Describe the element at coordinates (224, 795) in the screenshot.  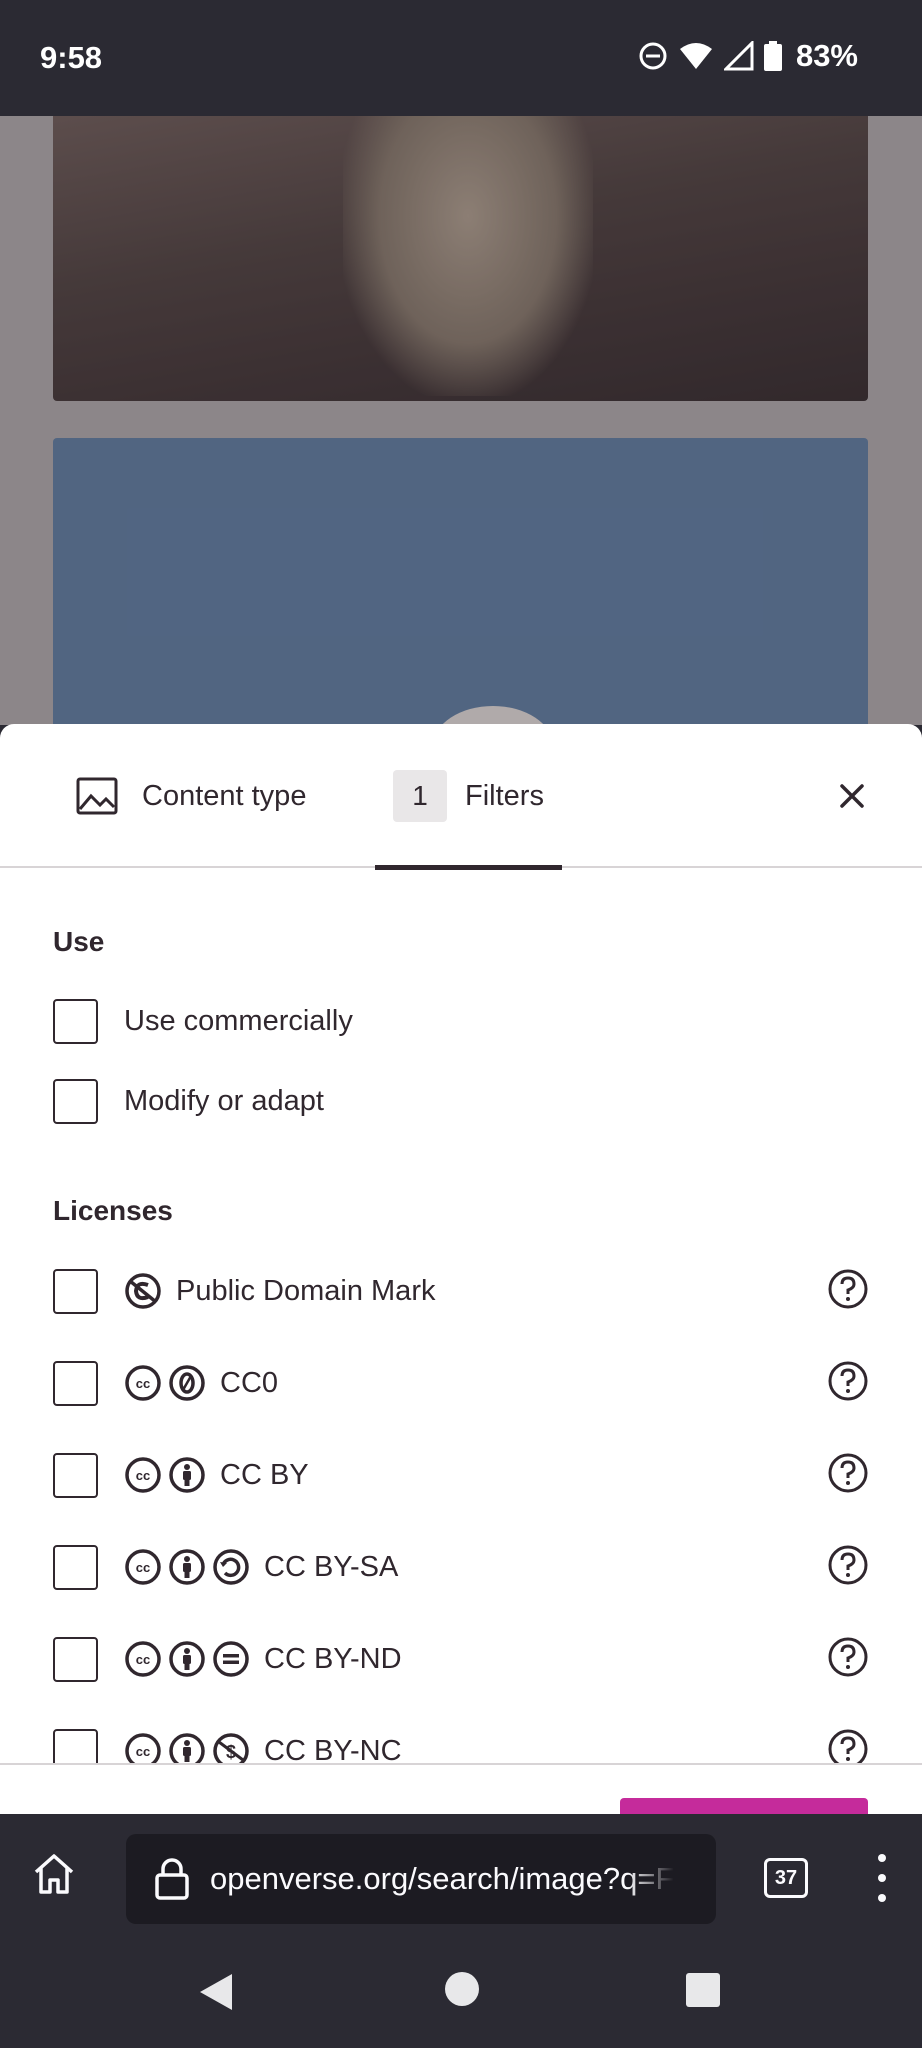
I see `tab-content-type-label: Content type` at that location.